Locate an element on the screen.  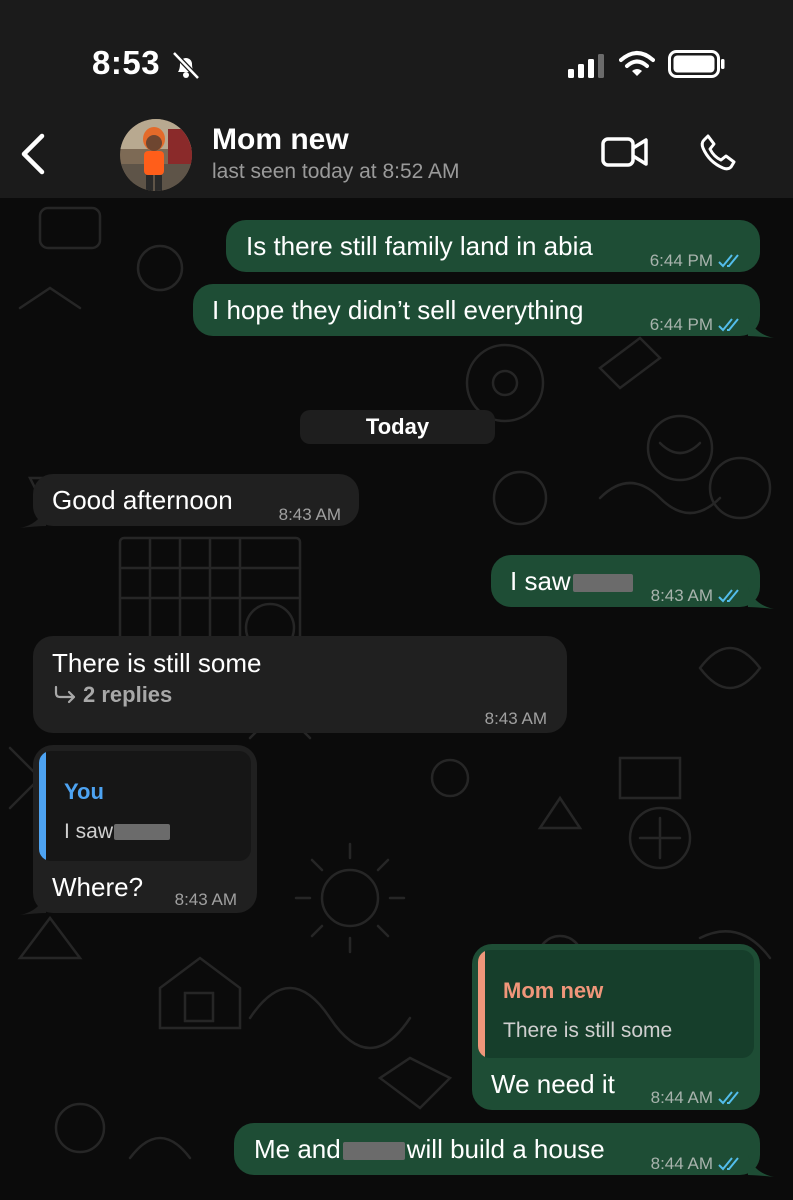
date-separator: Today is located at coordinates (397, 427).